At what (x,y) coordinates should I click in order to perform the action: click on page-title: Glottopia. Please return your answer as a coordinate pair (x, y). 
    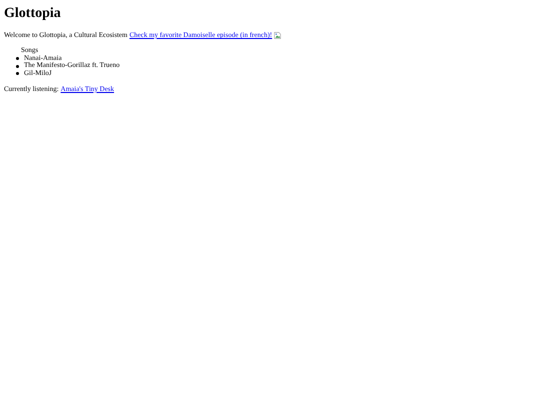
    Looking at the image, I should click on (33, 14).